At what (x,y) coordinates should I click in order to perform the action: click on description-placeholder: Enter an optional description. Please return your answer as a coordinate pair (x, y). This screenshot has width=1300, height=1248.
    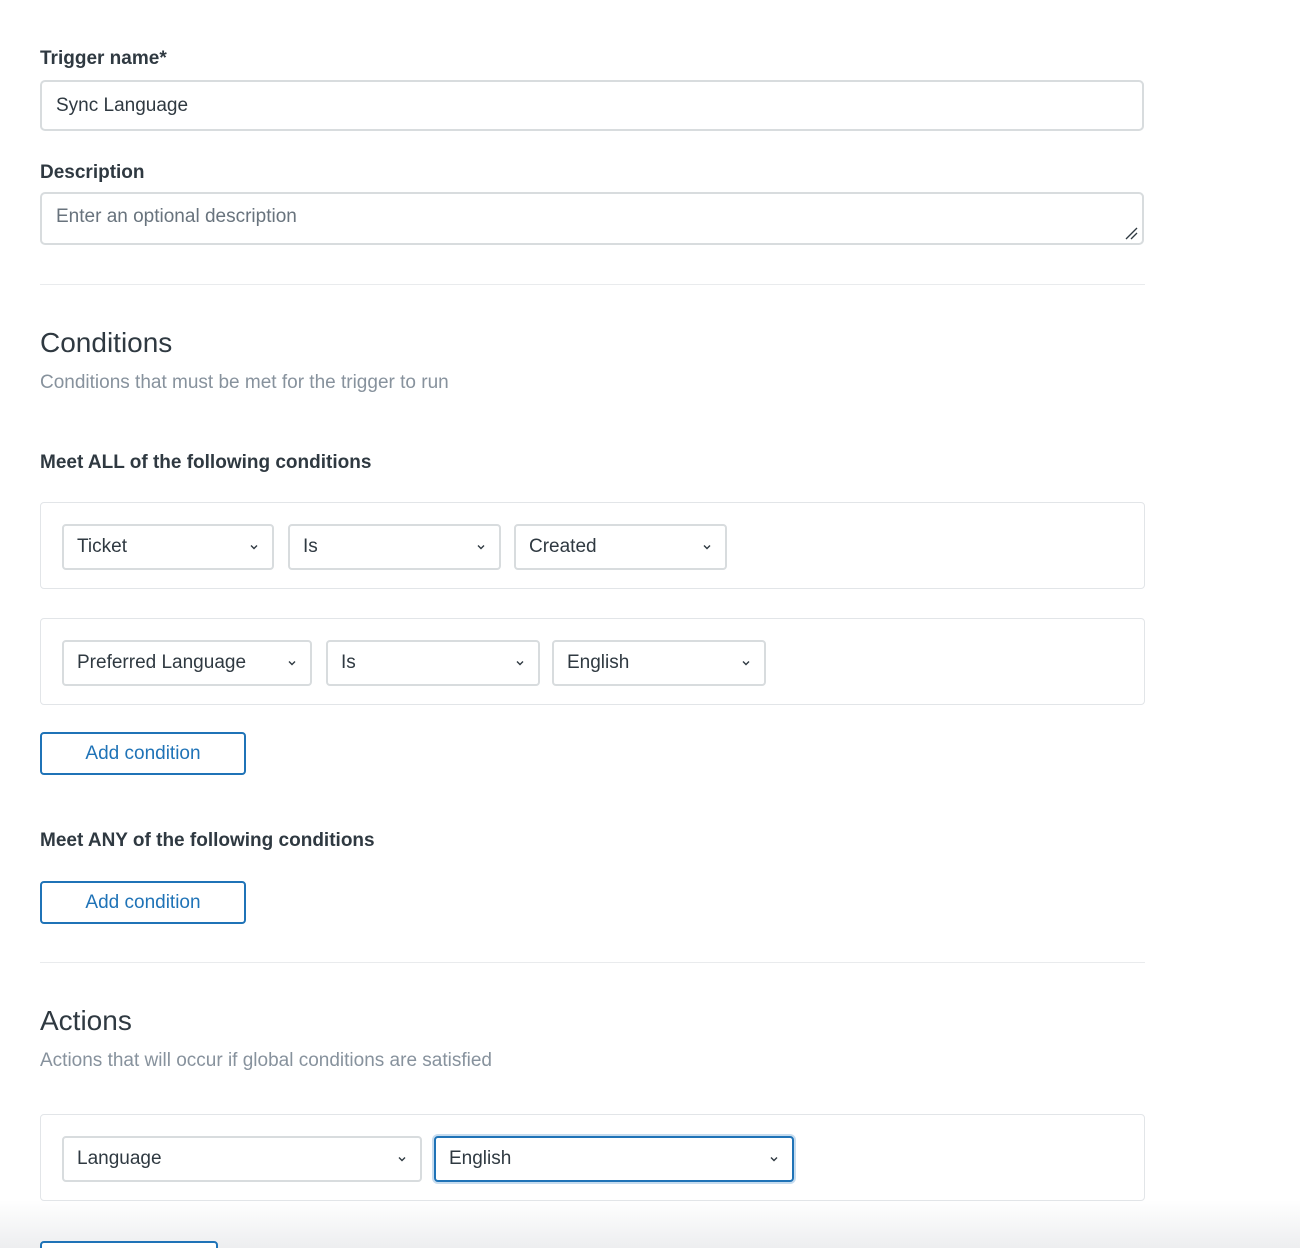
    Looking at the image, I should click on (176, 216).